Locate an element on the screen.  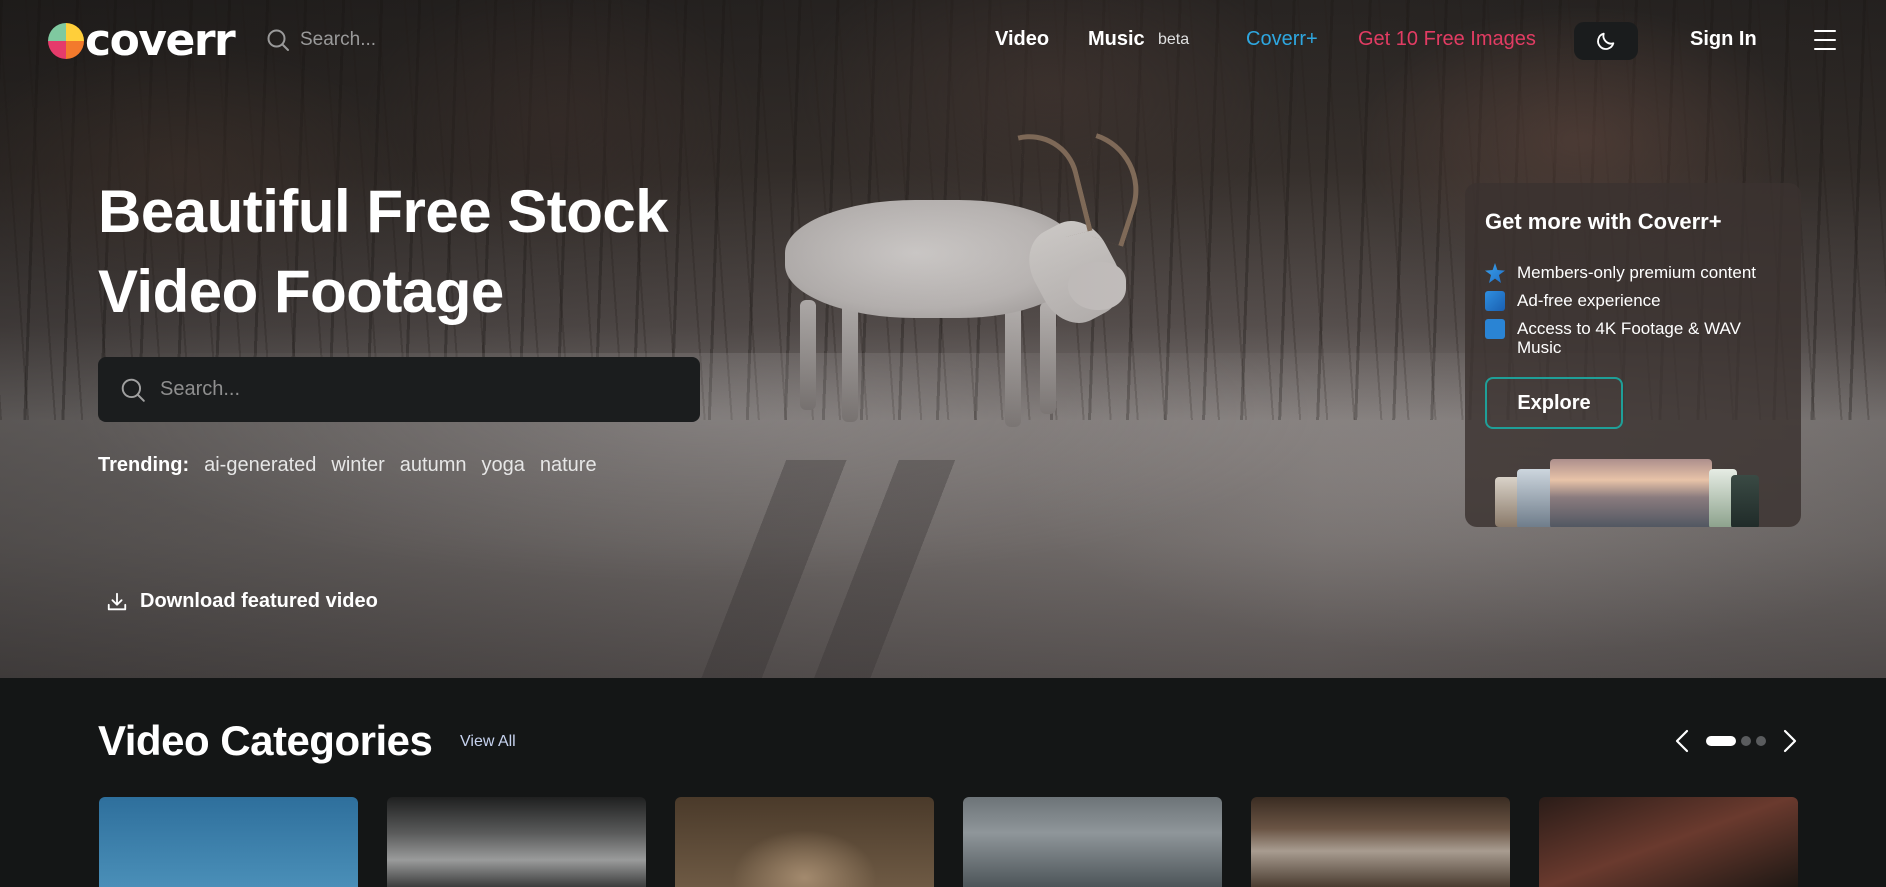
trending-tag: nature is located at coordinates (568, 465).